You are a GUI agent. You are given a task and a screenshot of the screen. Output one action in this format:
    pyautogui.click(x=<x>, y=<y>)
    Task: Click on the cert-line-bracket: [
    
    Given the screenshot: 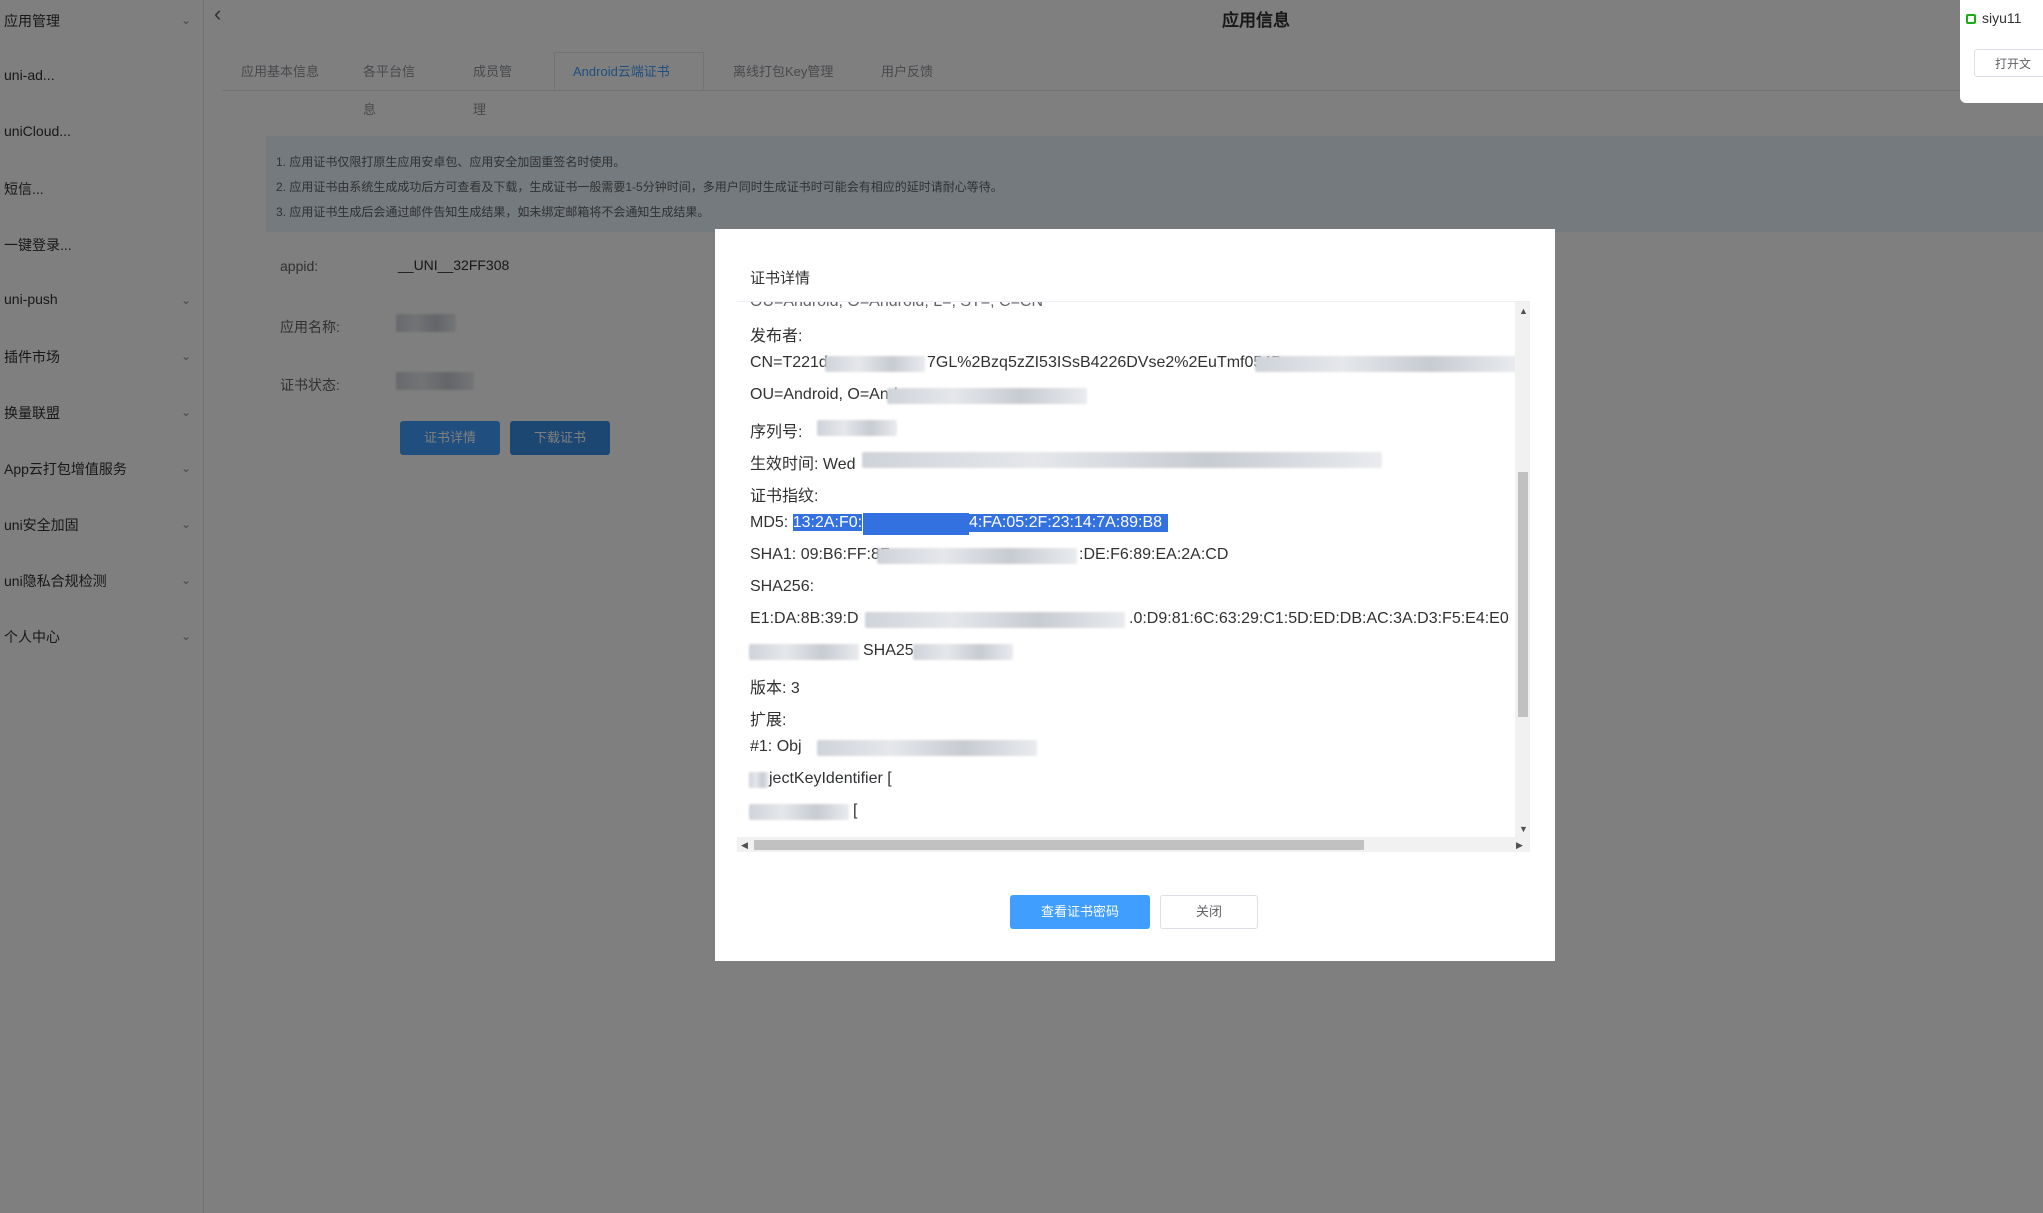 What is the action you would take?
    pyautogui.click(x=855, y=810)
    